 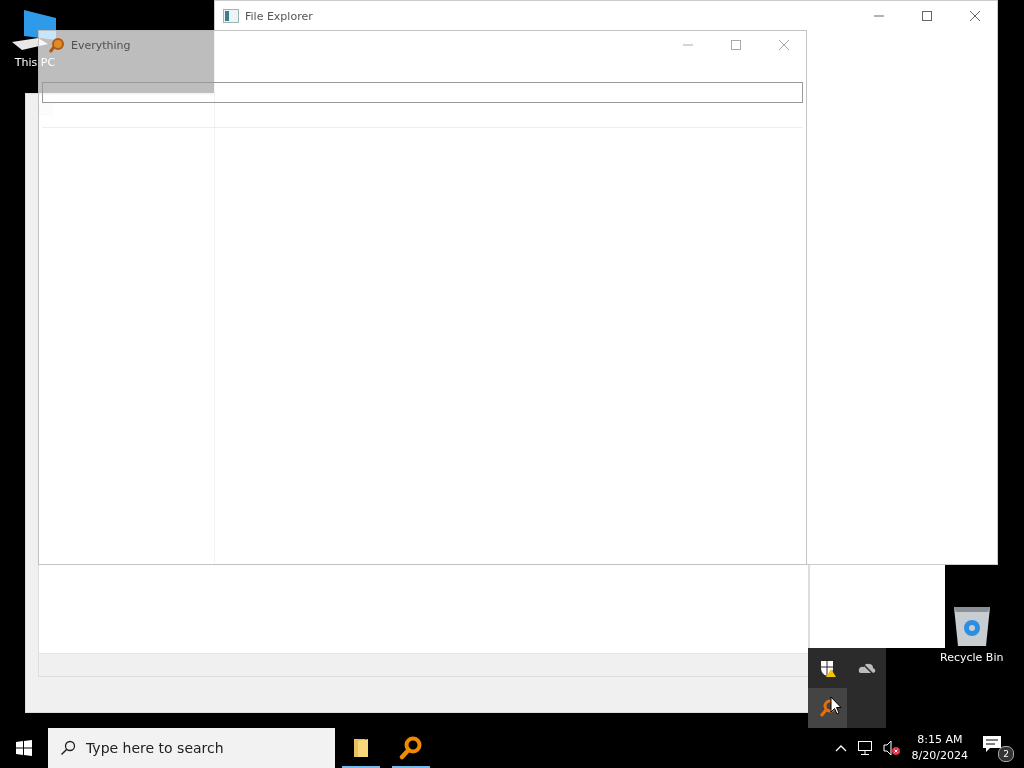 What do you see at coordinates (864, 748) in the screenshot?
I see `network-icon` at bounding box center [864, 748].